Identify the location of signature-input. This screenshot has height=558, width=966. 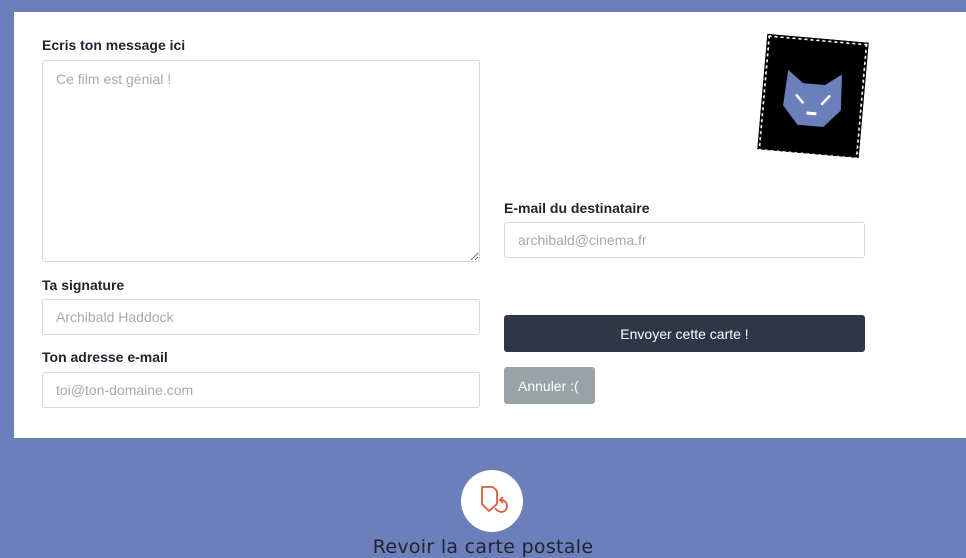
(261, 317).